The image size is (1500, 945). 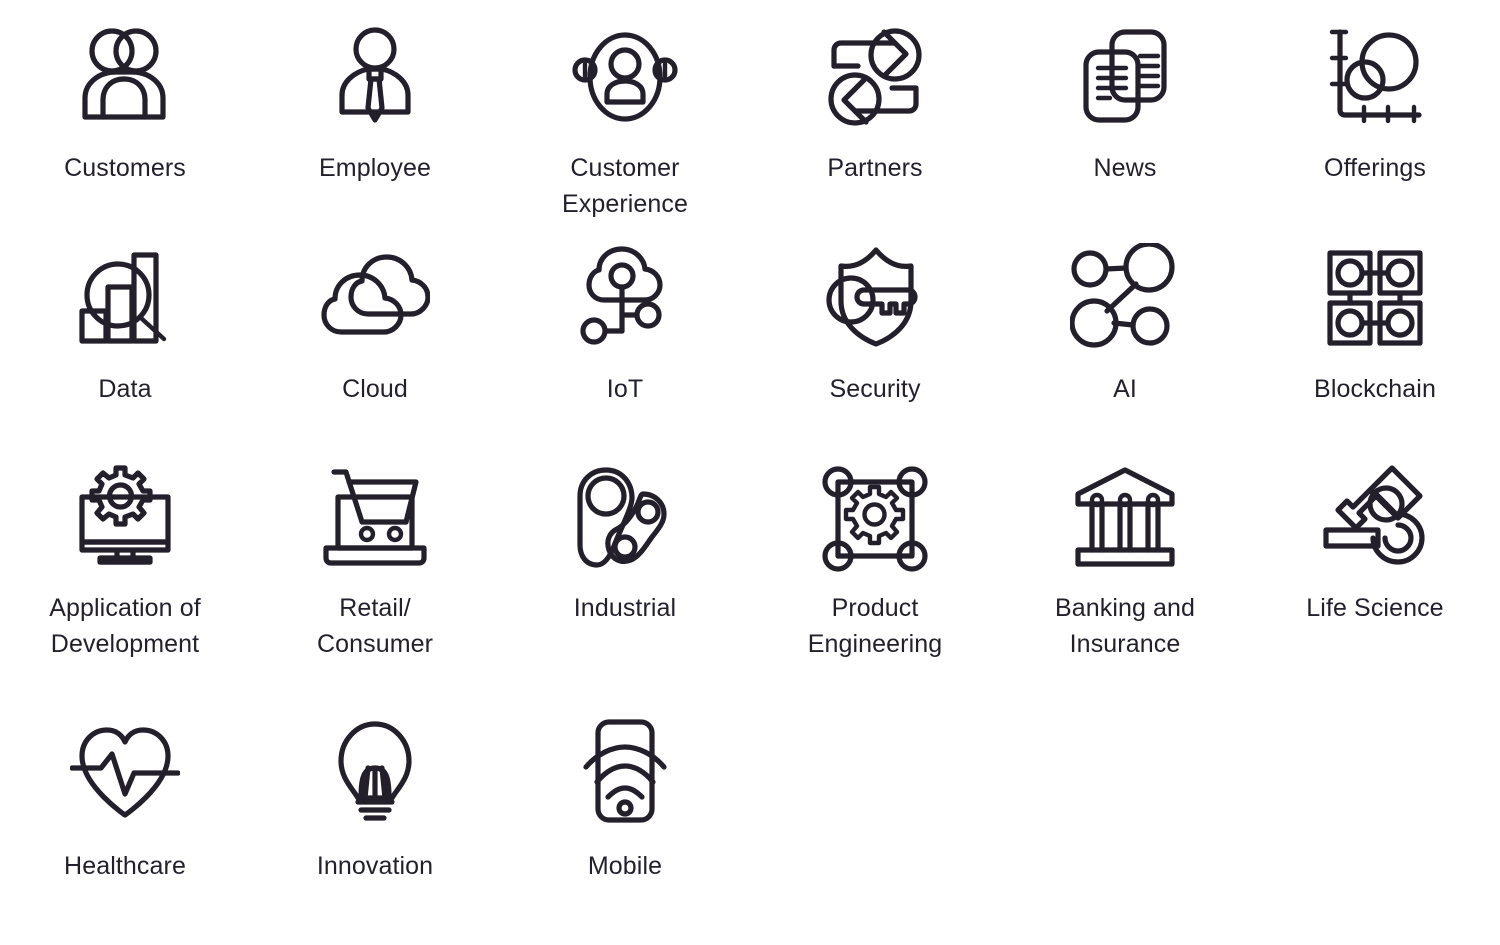 What do you see at coordinates (375, 168) in the screenshot?
I see `icon-label: Employee` at bounding box center [375, 168].